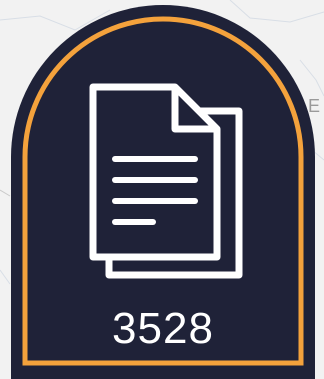 The width and height of the screenshot is (324, 379). Describe the element at coordinates (163, 328) in the screenshot. I see `document-count: 3528` at that location.